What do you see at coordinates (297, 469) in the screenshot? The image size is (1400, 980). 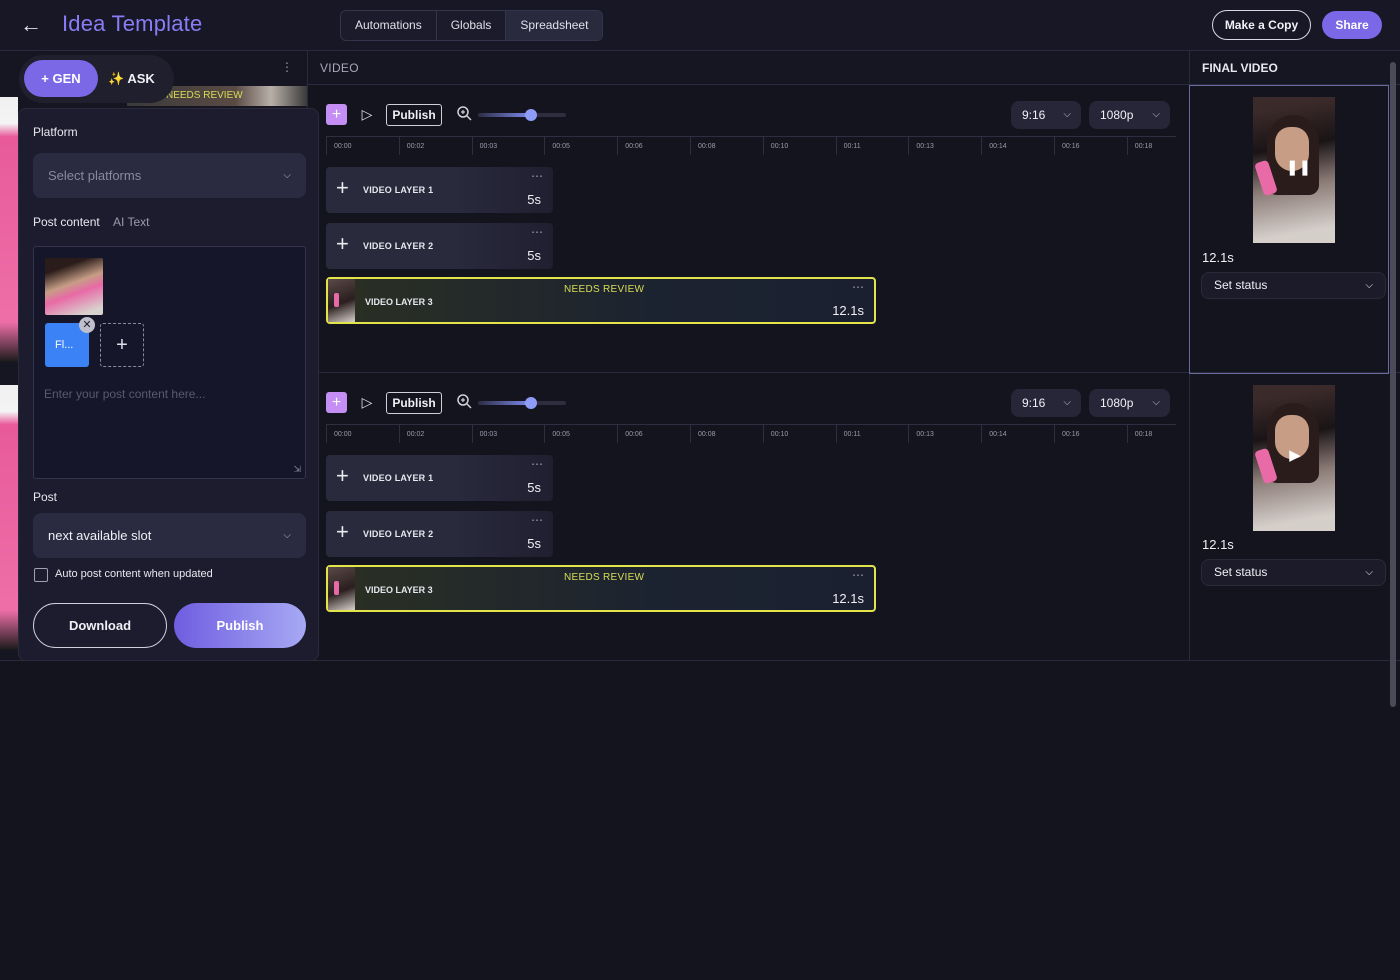 I see `resize-handle-icon: ⇲` at bounding box center [297, 469].